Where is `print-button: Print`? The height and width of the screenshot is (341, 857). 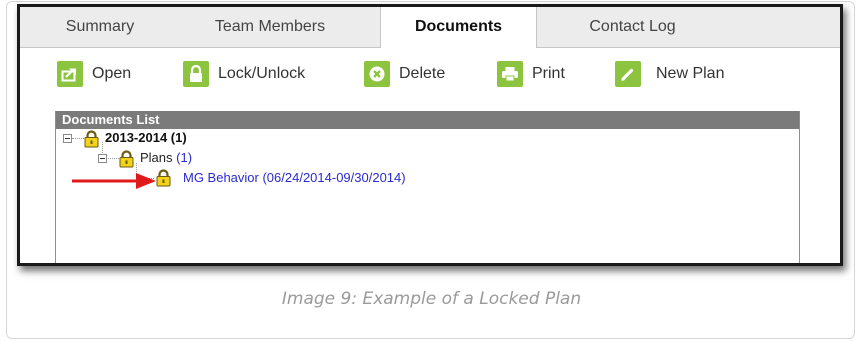
print-button: Print is located at coordinates (531, 74).